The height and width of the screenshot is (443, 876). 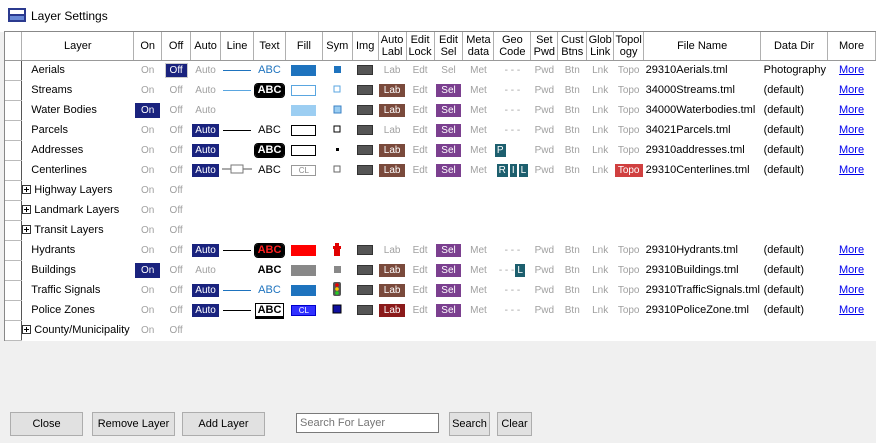 I want to click on topology-toggle: Topo, so click(x=629, y=110).